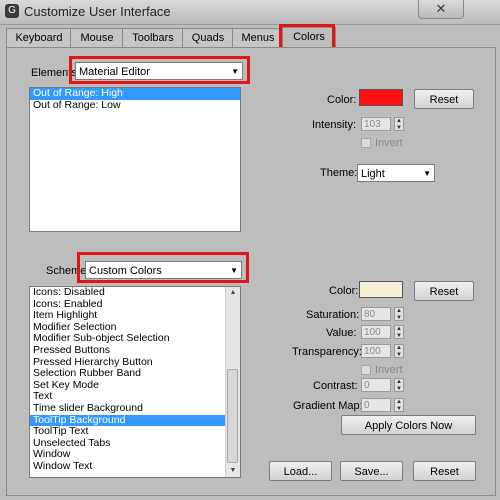 This screenshot has width=500, height=500. I want to click on tab-mouse: Mouse, so click(97, 37).